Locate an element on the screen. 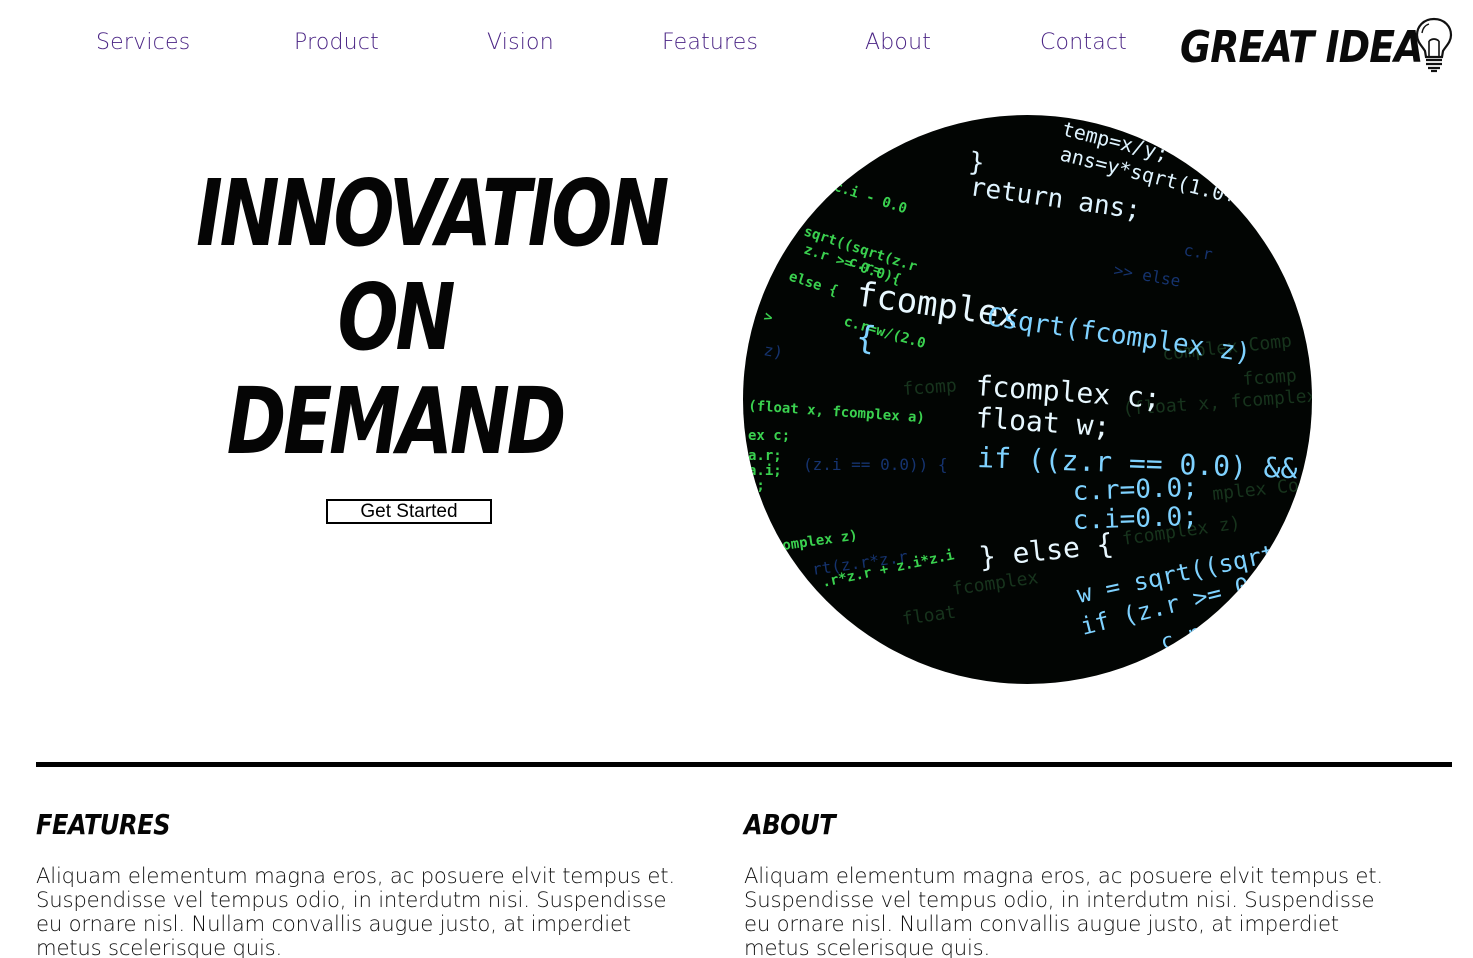 The height and width of the screenshot is (958, 1473). nav-link-services: Services is located at coordinates (143, 42).